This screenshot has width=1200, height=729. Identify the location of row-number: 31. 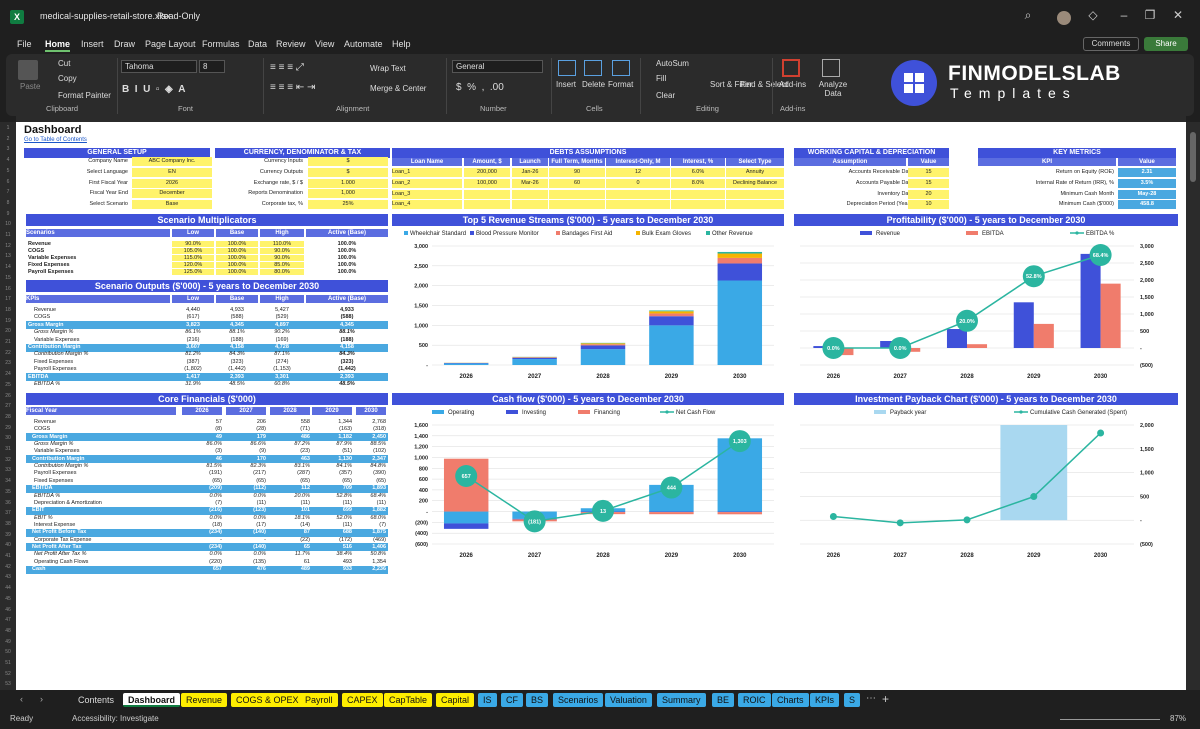
(8, 449).